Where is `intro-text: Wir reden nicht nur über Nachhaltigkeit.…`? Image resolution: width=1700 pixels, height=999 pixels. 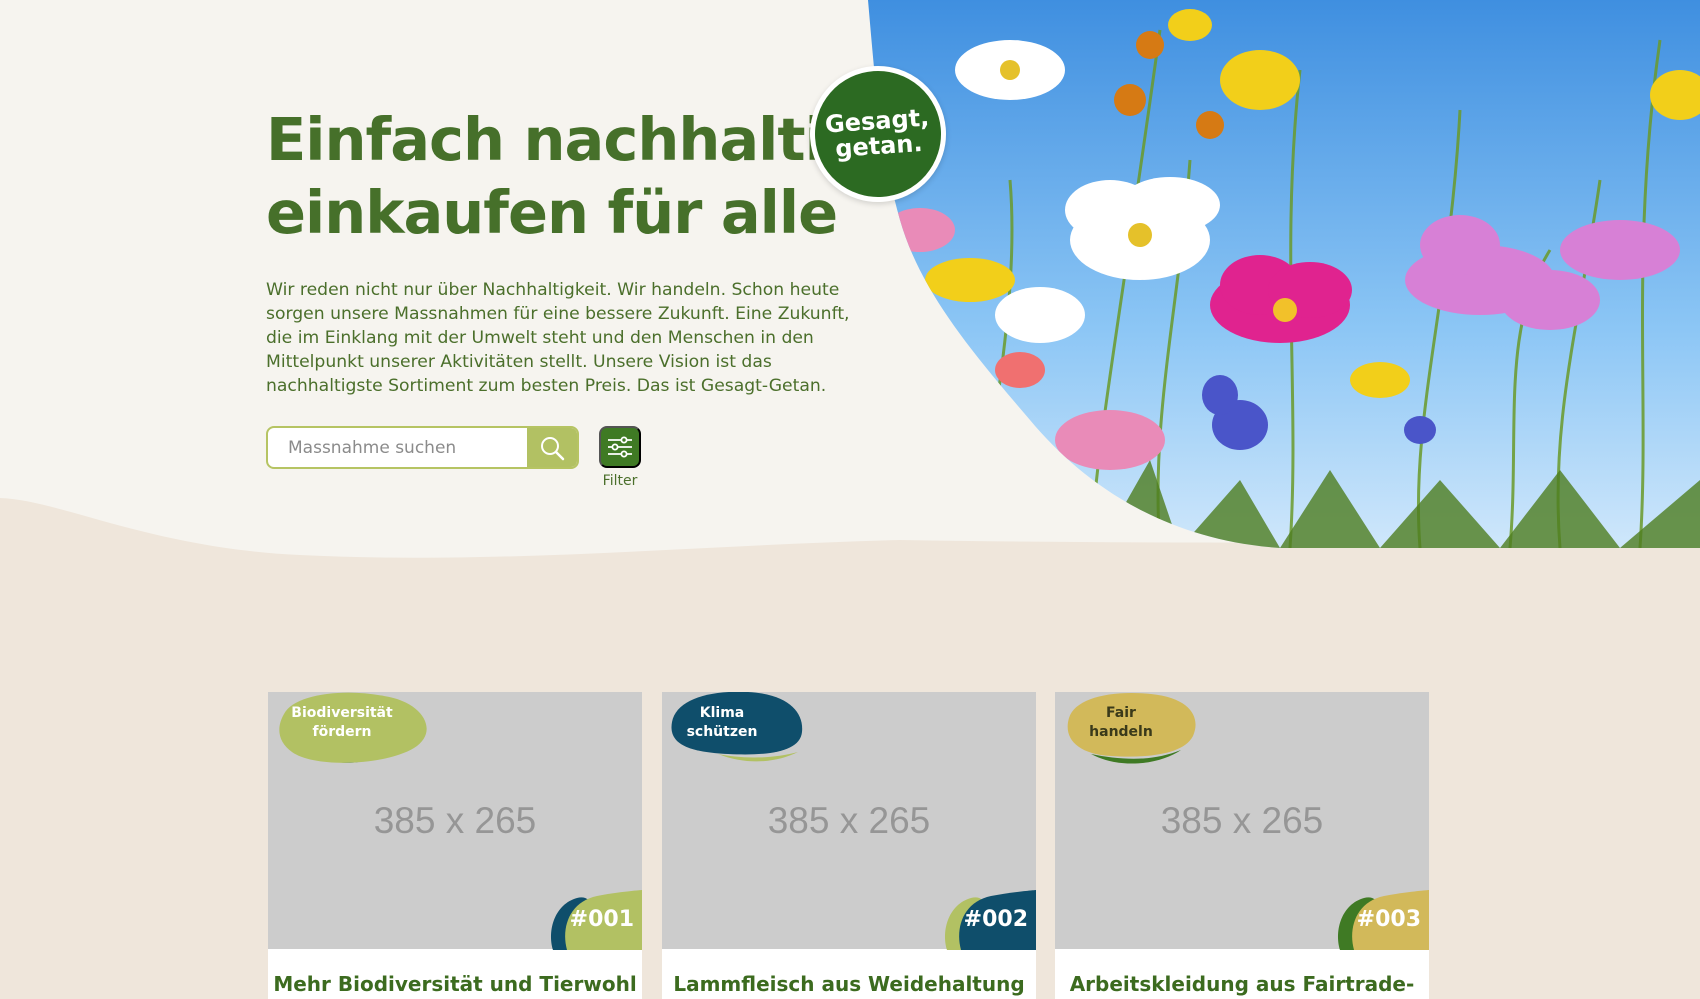
intro-text: Wir reden nicht nur über Nachhaltigkeit.… is located at coordinates (558, 338).